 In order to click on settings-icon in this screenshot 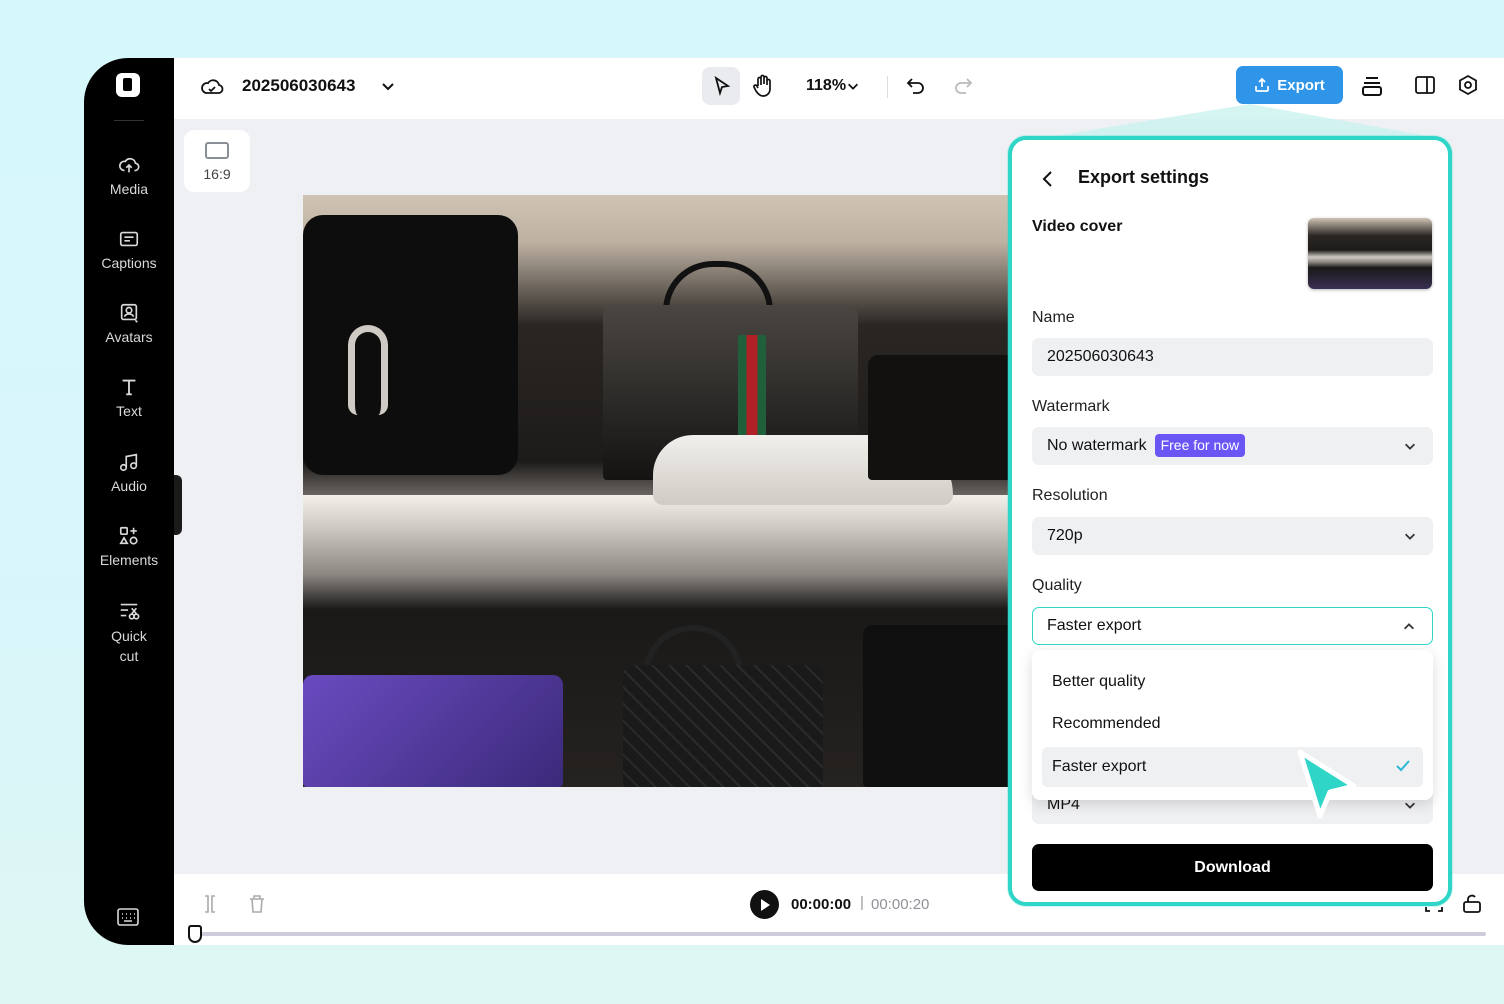, I will do `click(1468, 85)`.